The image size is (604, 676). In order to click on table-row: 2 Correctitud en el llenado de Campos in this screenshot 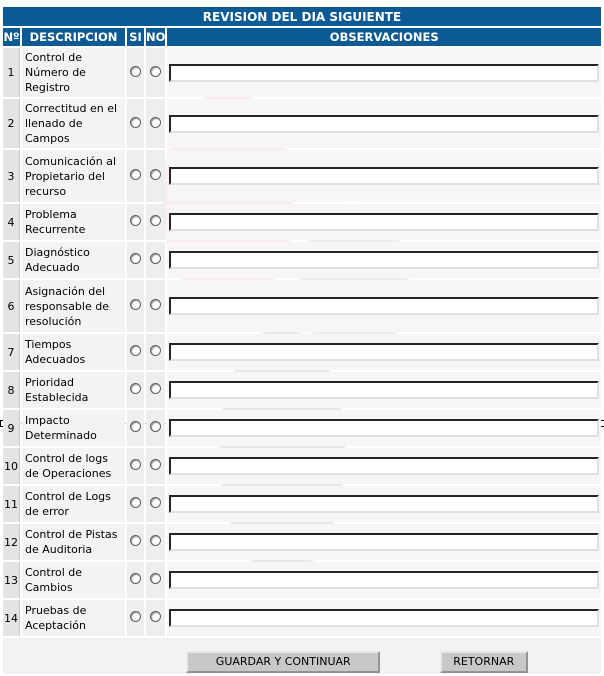, I will do `click(302, 123)`.